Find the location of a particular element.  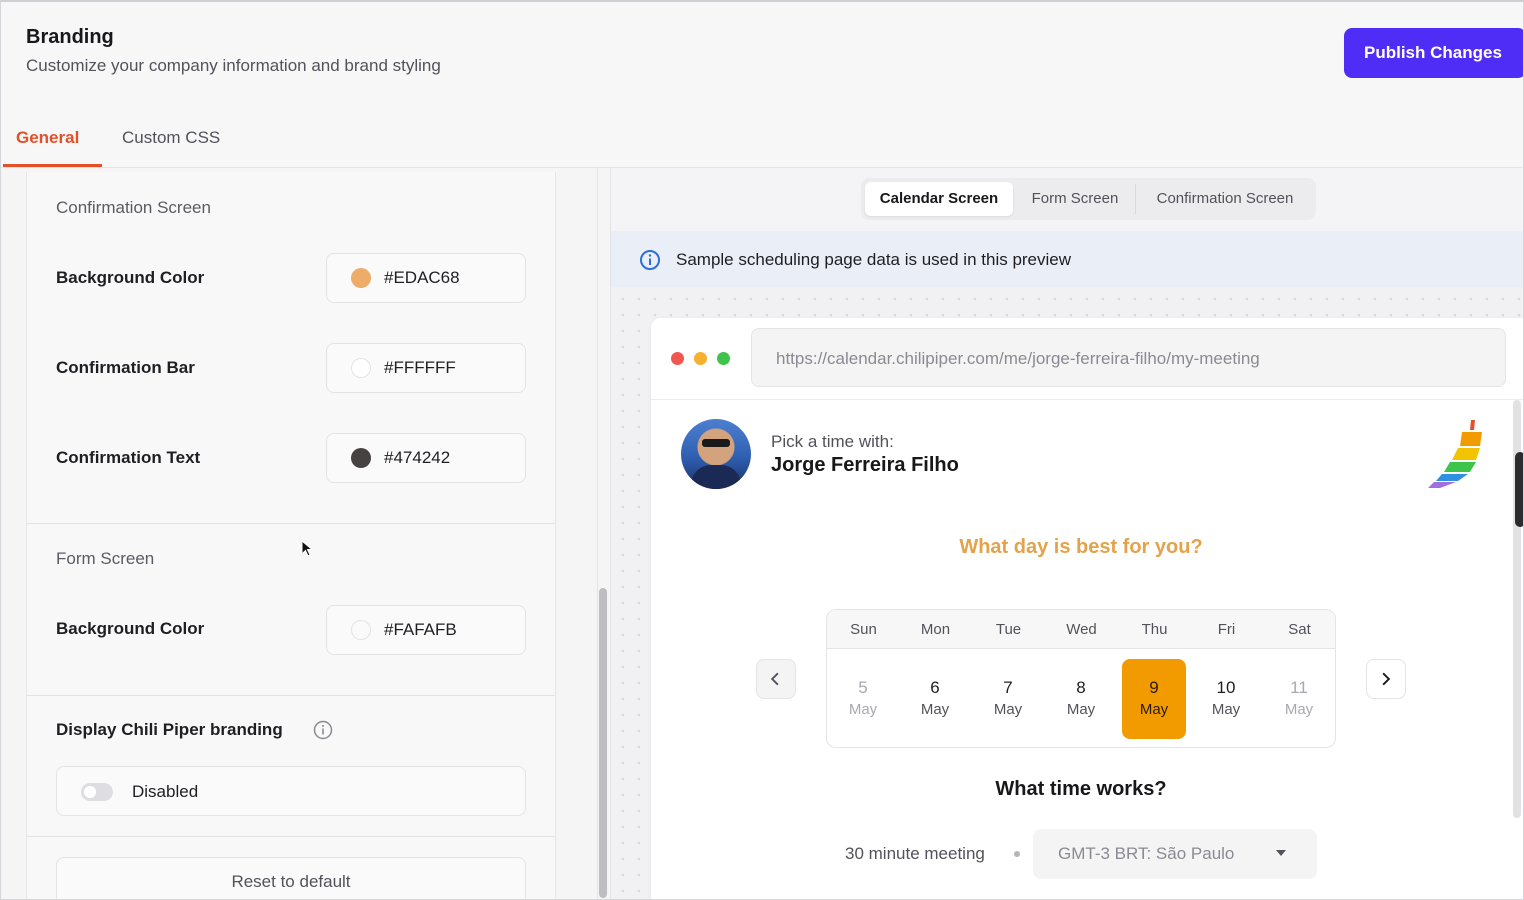

form-background-label: Background Color is located at coordinates (130, 628).